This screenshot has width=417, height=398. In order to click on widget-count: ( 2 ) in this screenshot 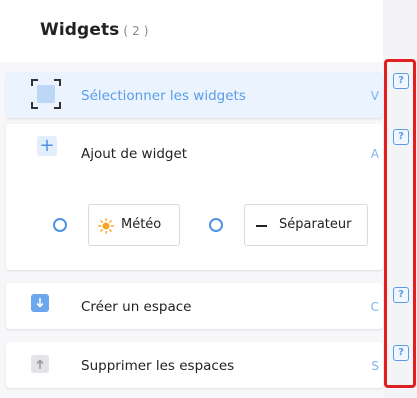, I will do `click(136, 31)`.